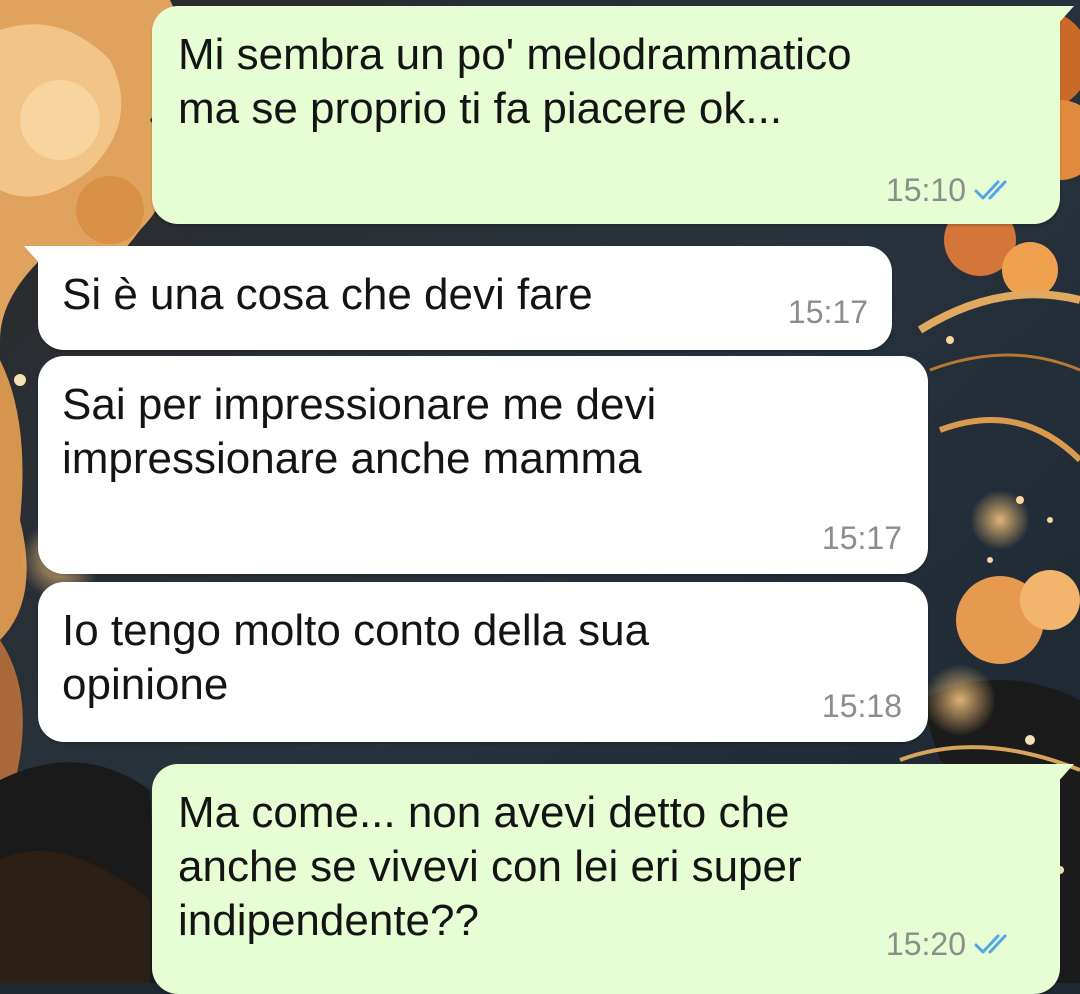 This screenshot has height=994, width=1080. Describe the element at coordinates (925, 944) in the screenshot. I see `message-timestamp: 15:20` at that location.